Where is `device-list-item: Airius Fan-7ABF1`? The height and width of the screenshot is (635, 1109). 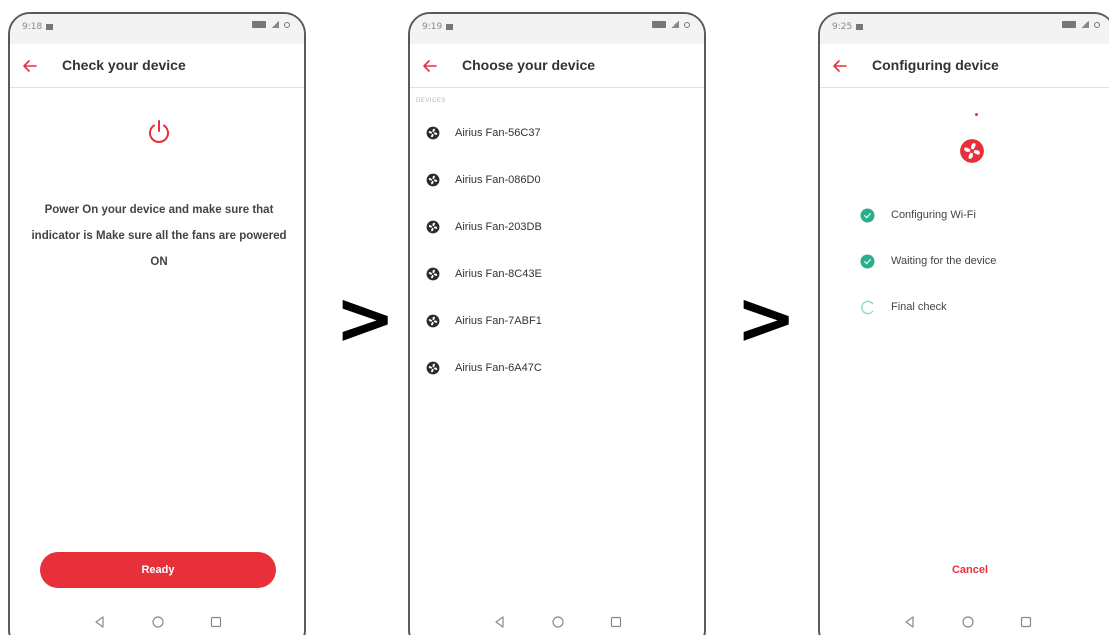
device-list-item: Airius Fan-7ABF1 is located at coordinates (557, 320).